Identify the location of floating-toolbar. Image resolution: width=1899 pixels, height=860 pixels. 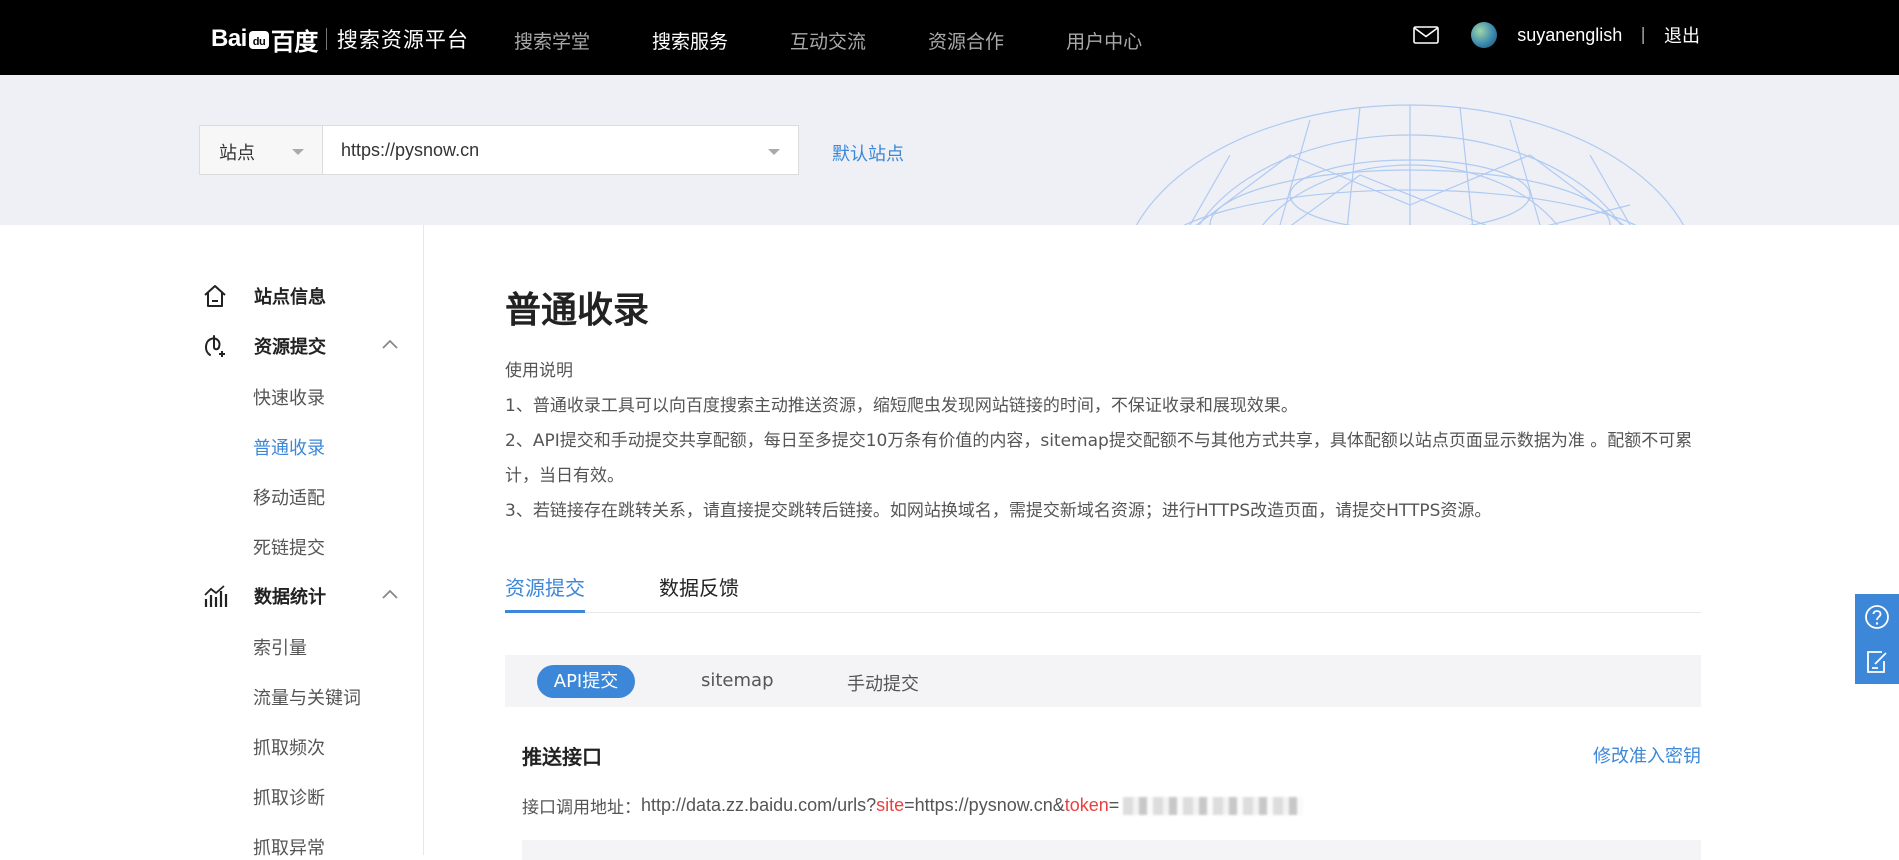
(1877, 639).